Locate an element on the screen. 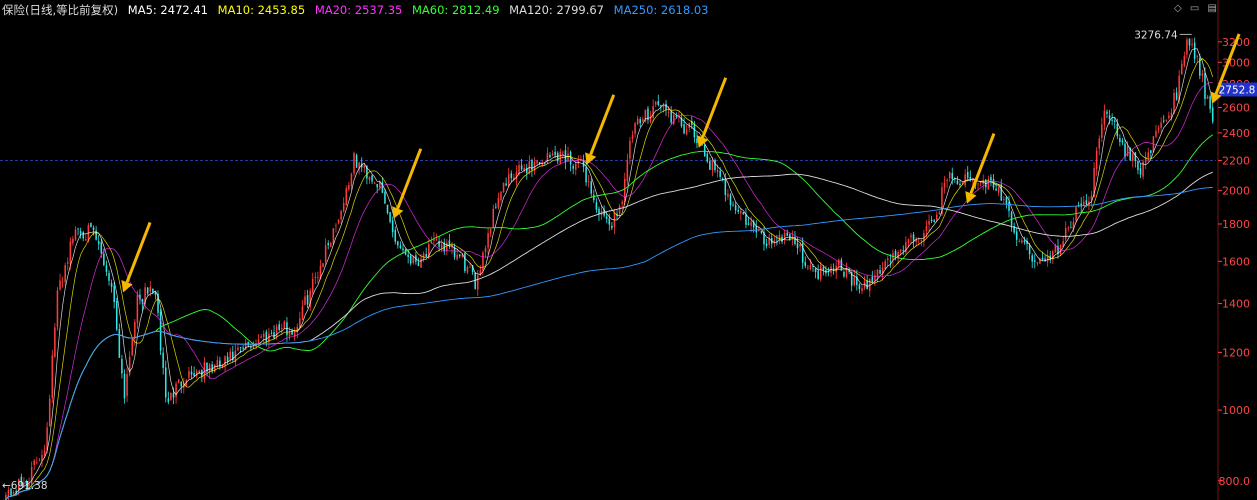 The width and height of the screenshot is (1257, 500). menu-icon: ▤ is located at coordinates (1212, 8).